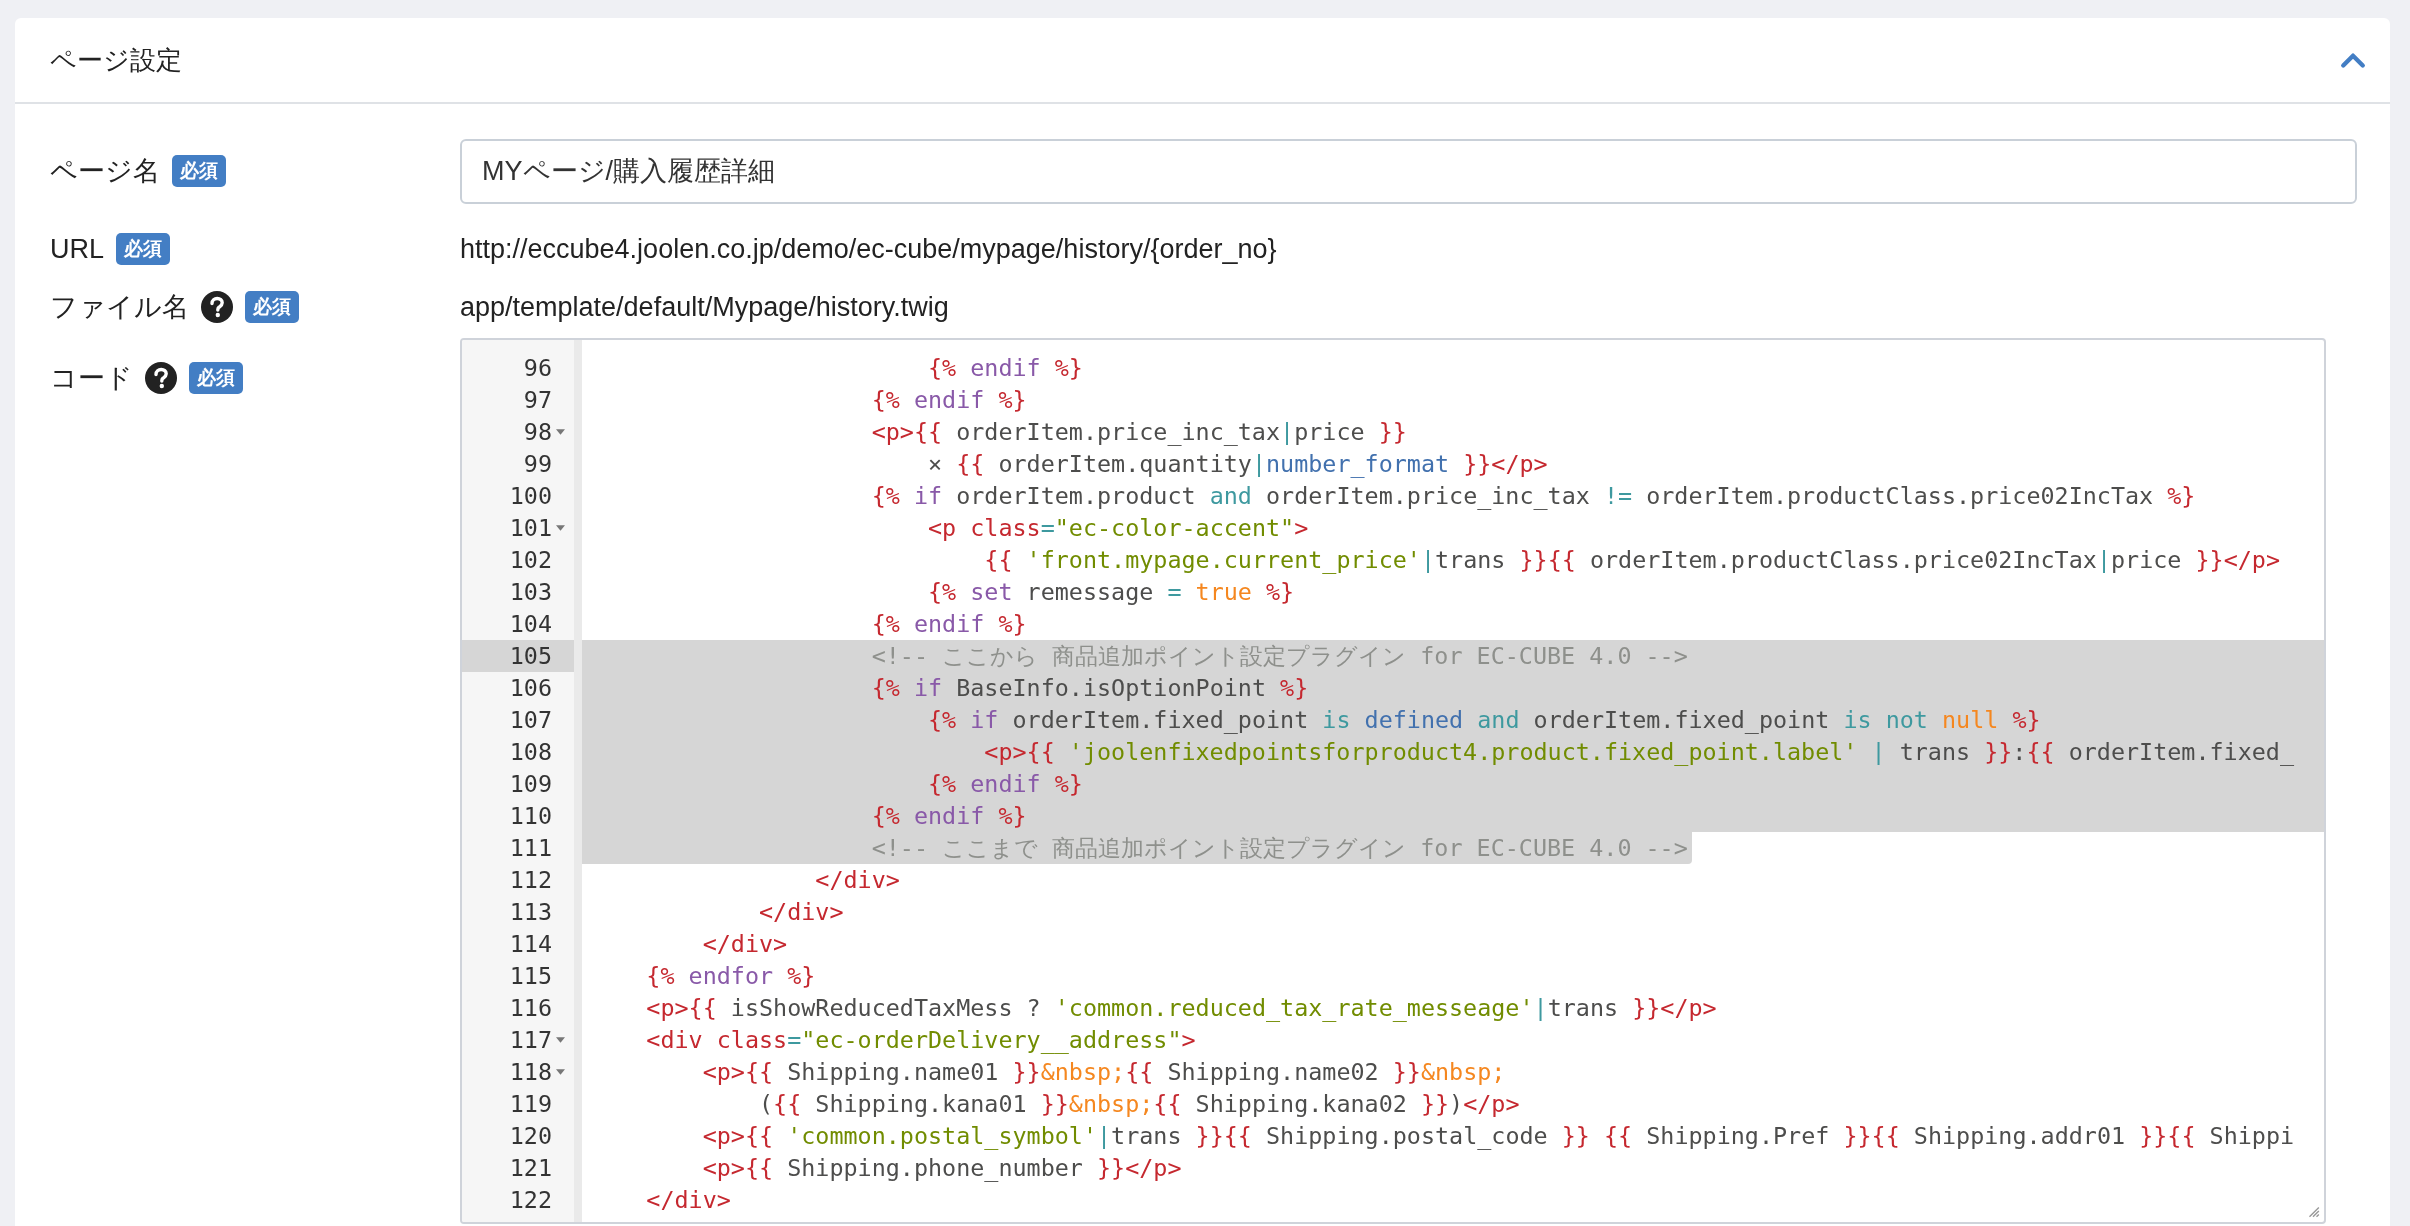 This screenshot has width=2410, height=1226. Describe the element at coordinates (537, 400) in the screenshot. I see `line-number: 97` at that location.